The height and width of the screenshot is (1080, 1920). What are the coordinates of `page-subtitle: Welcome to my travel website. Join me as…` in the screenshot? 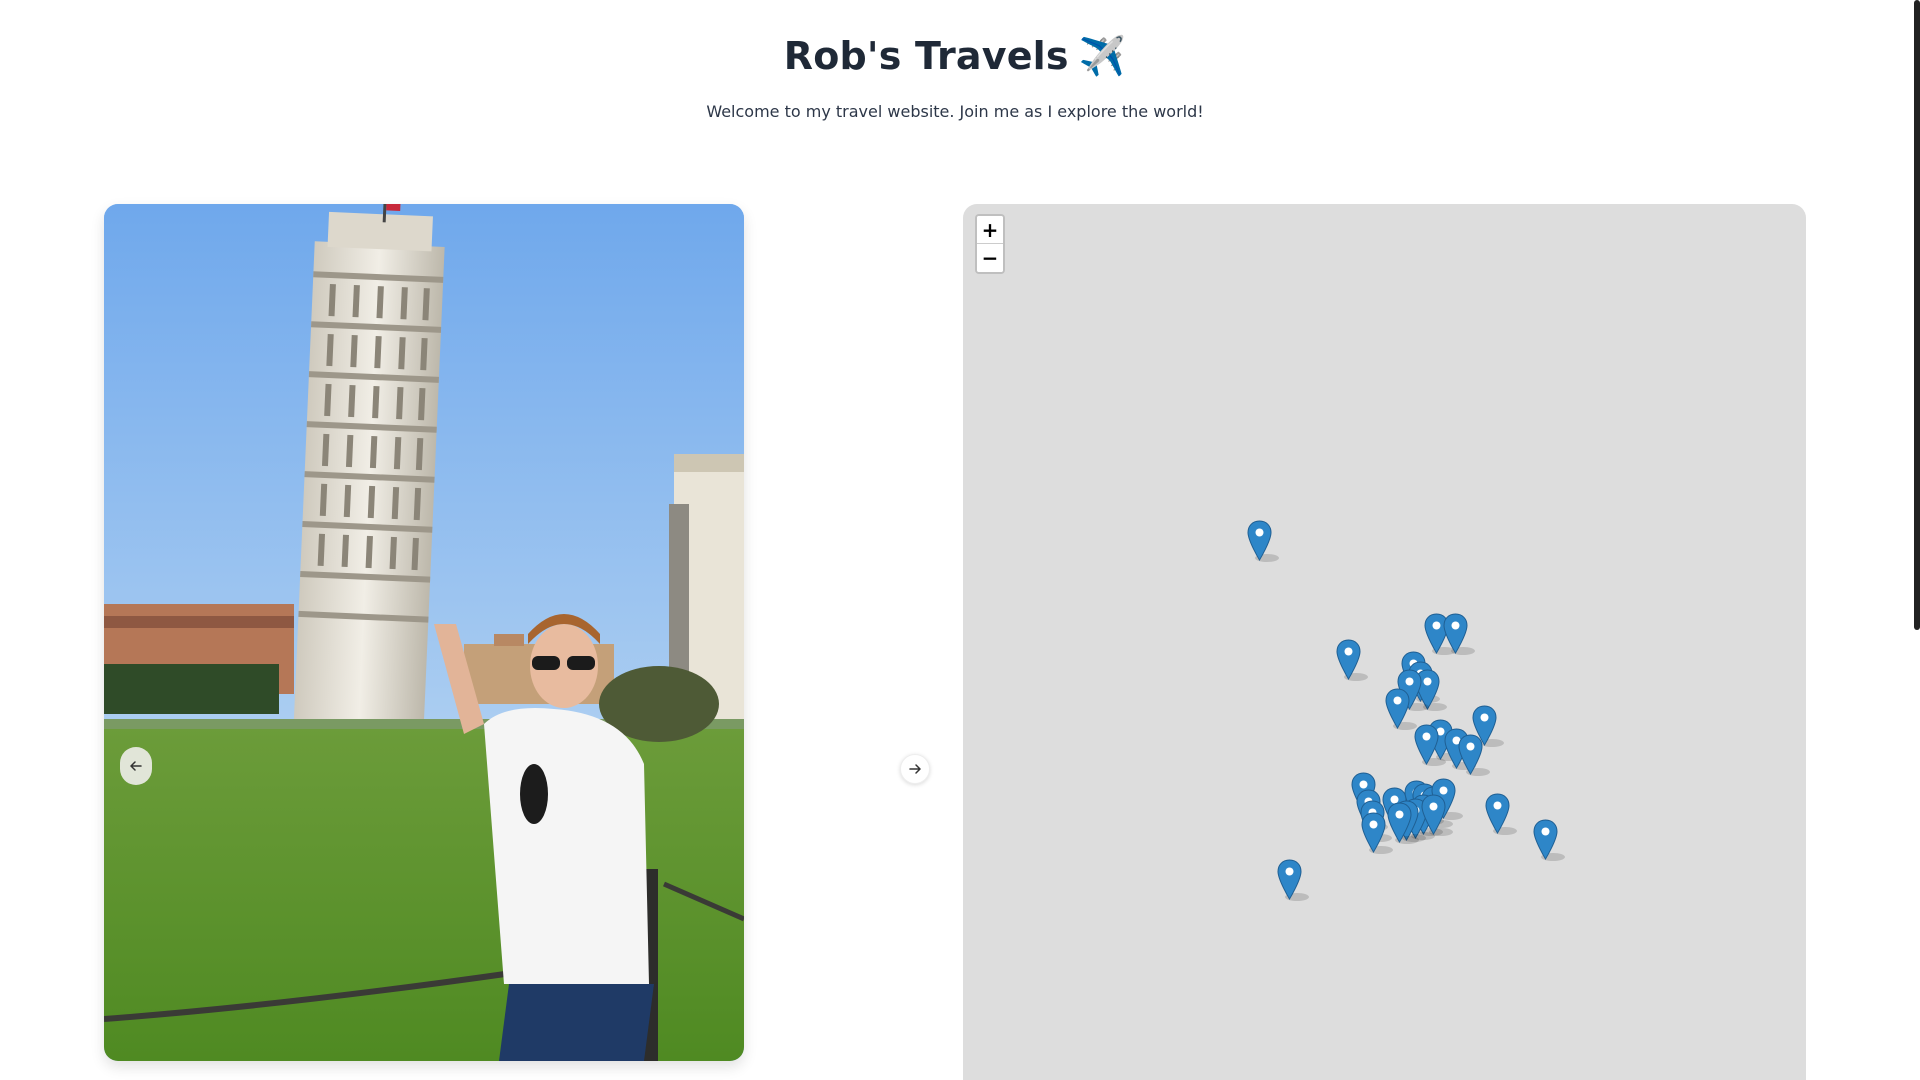 It's located at (955, 111).